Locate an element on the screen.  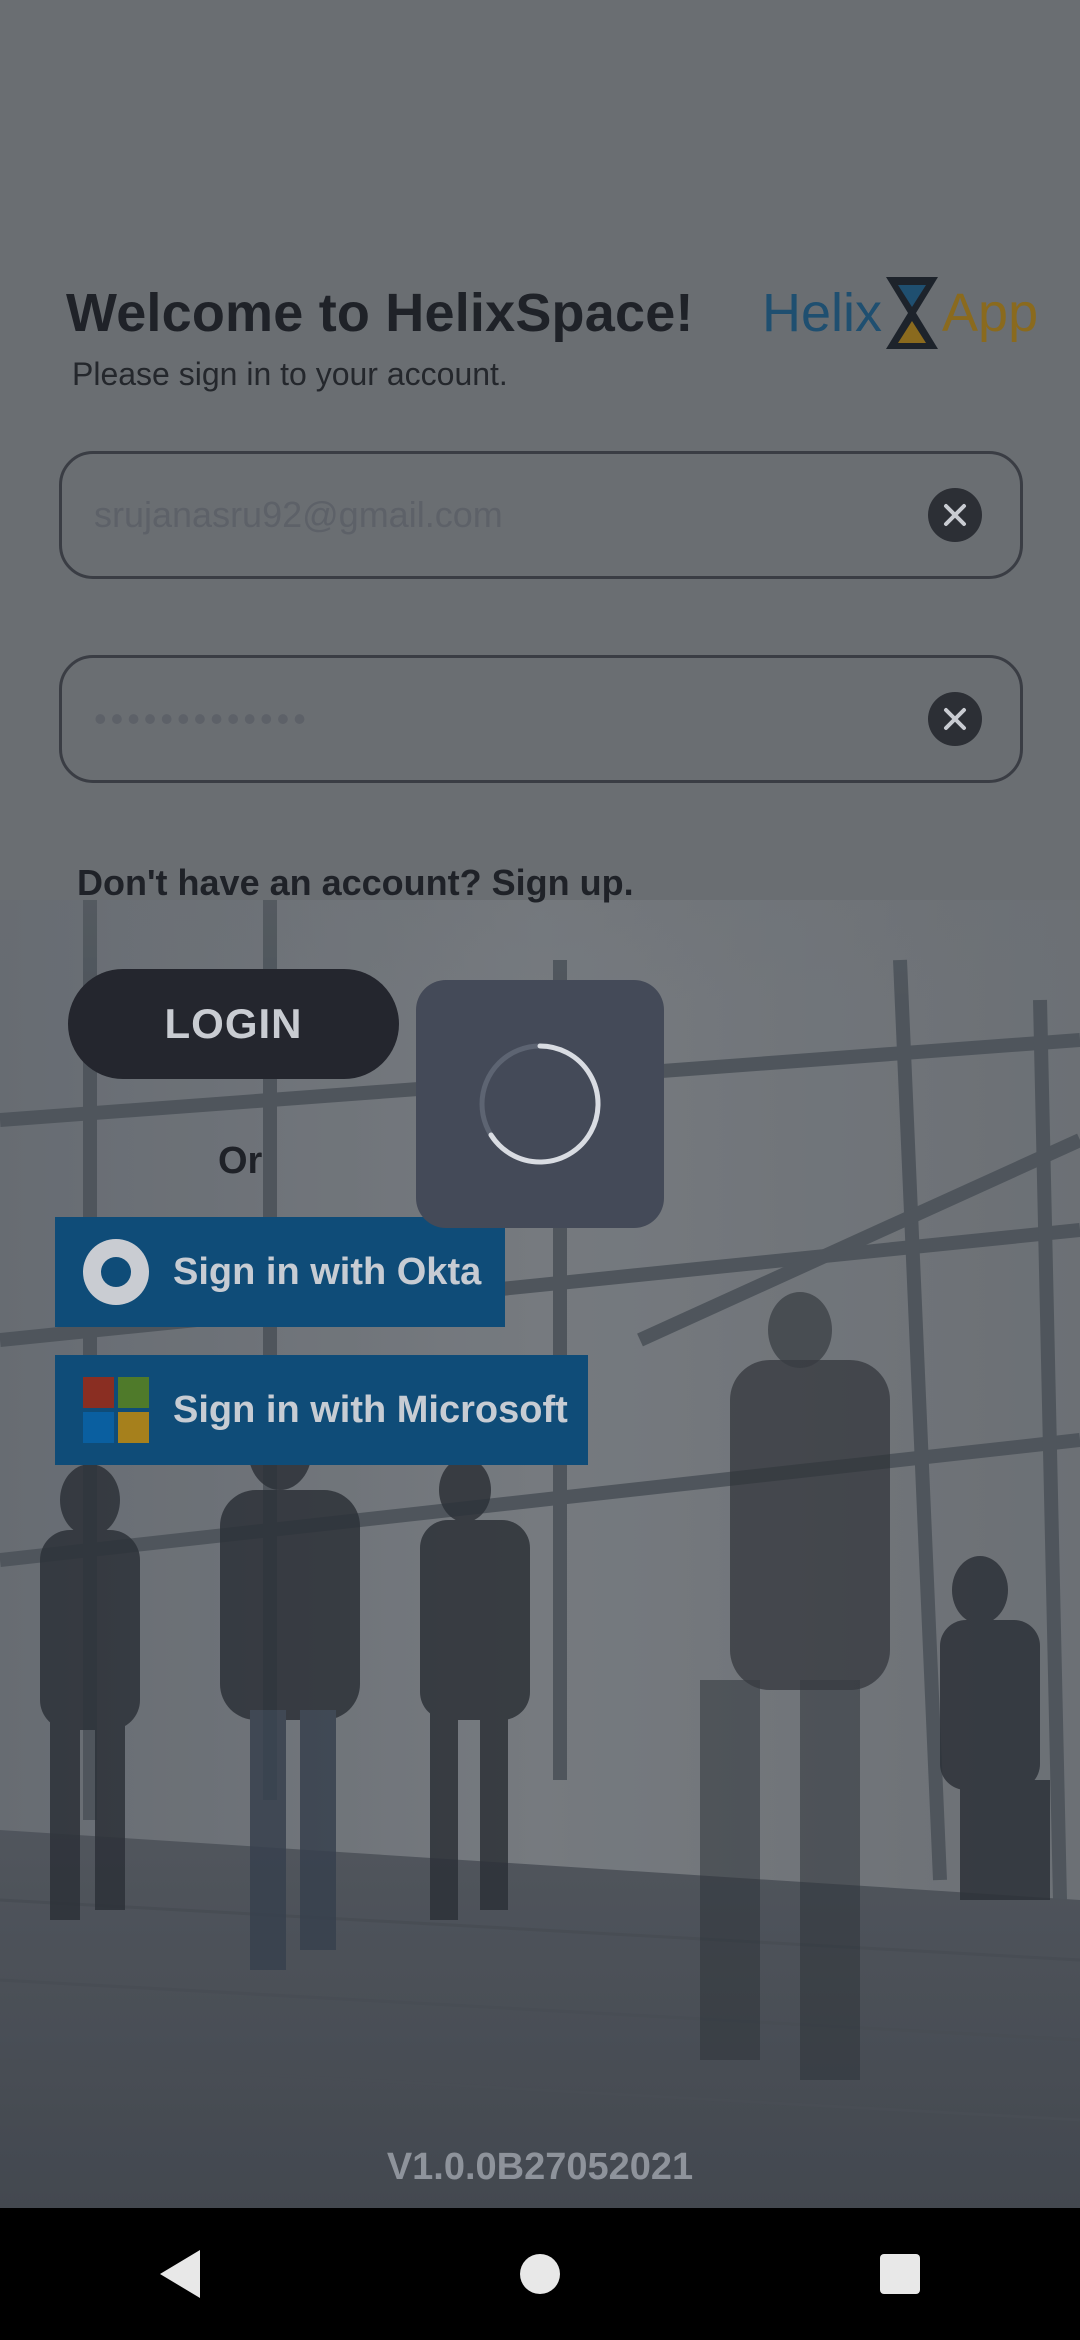
app-version: V1.0.0B27052021 is located at coordinates (540, 2167).